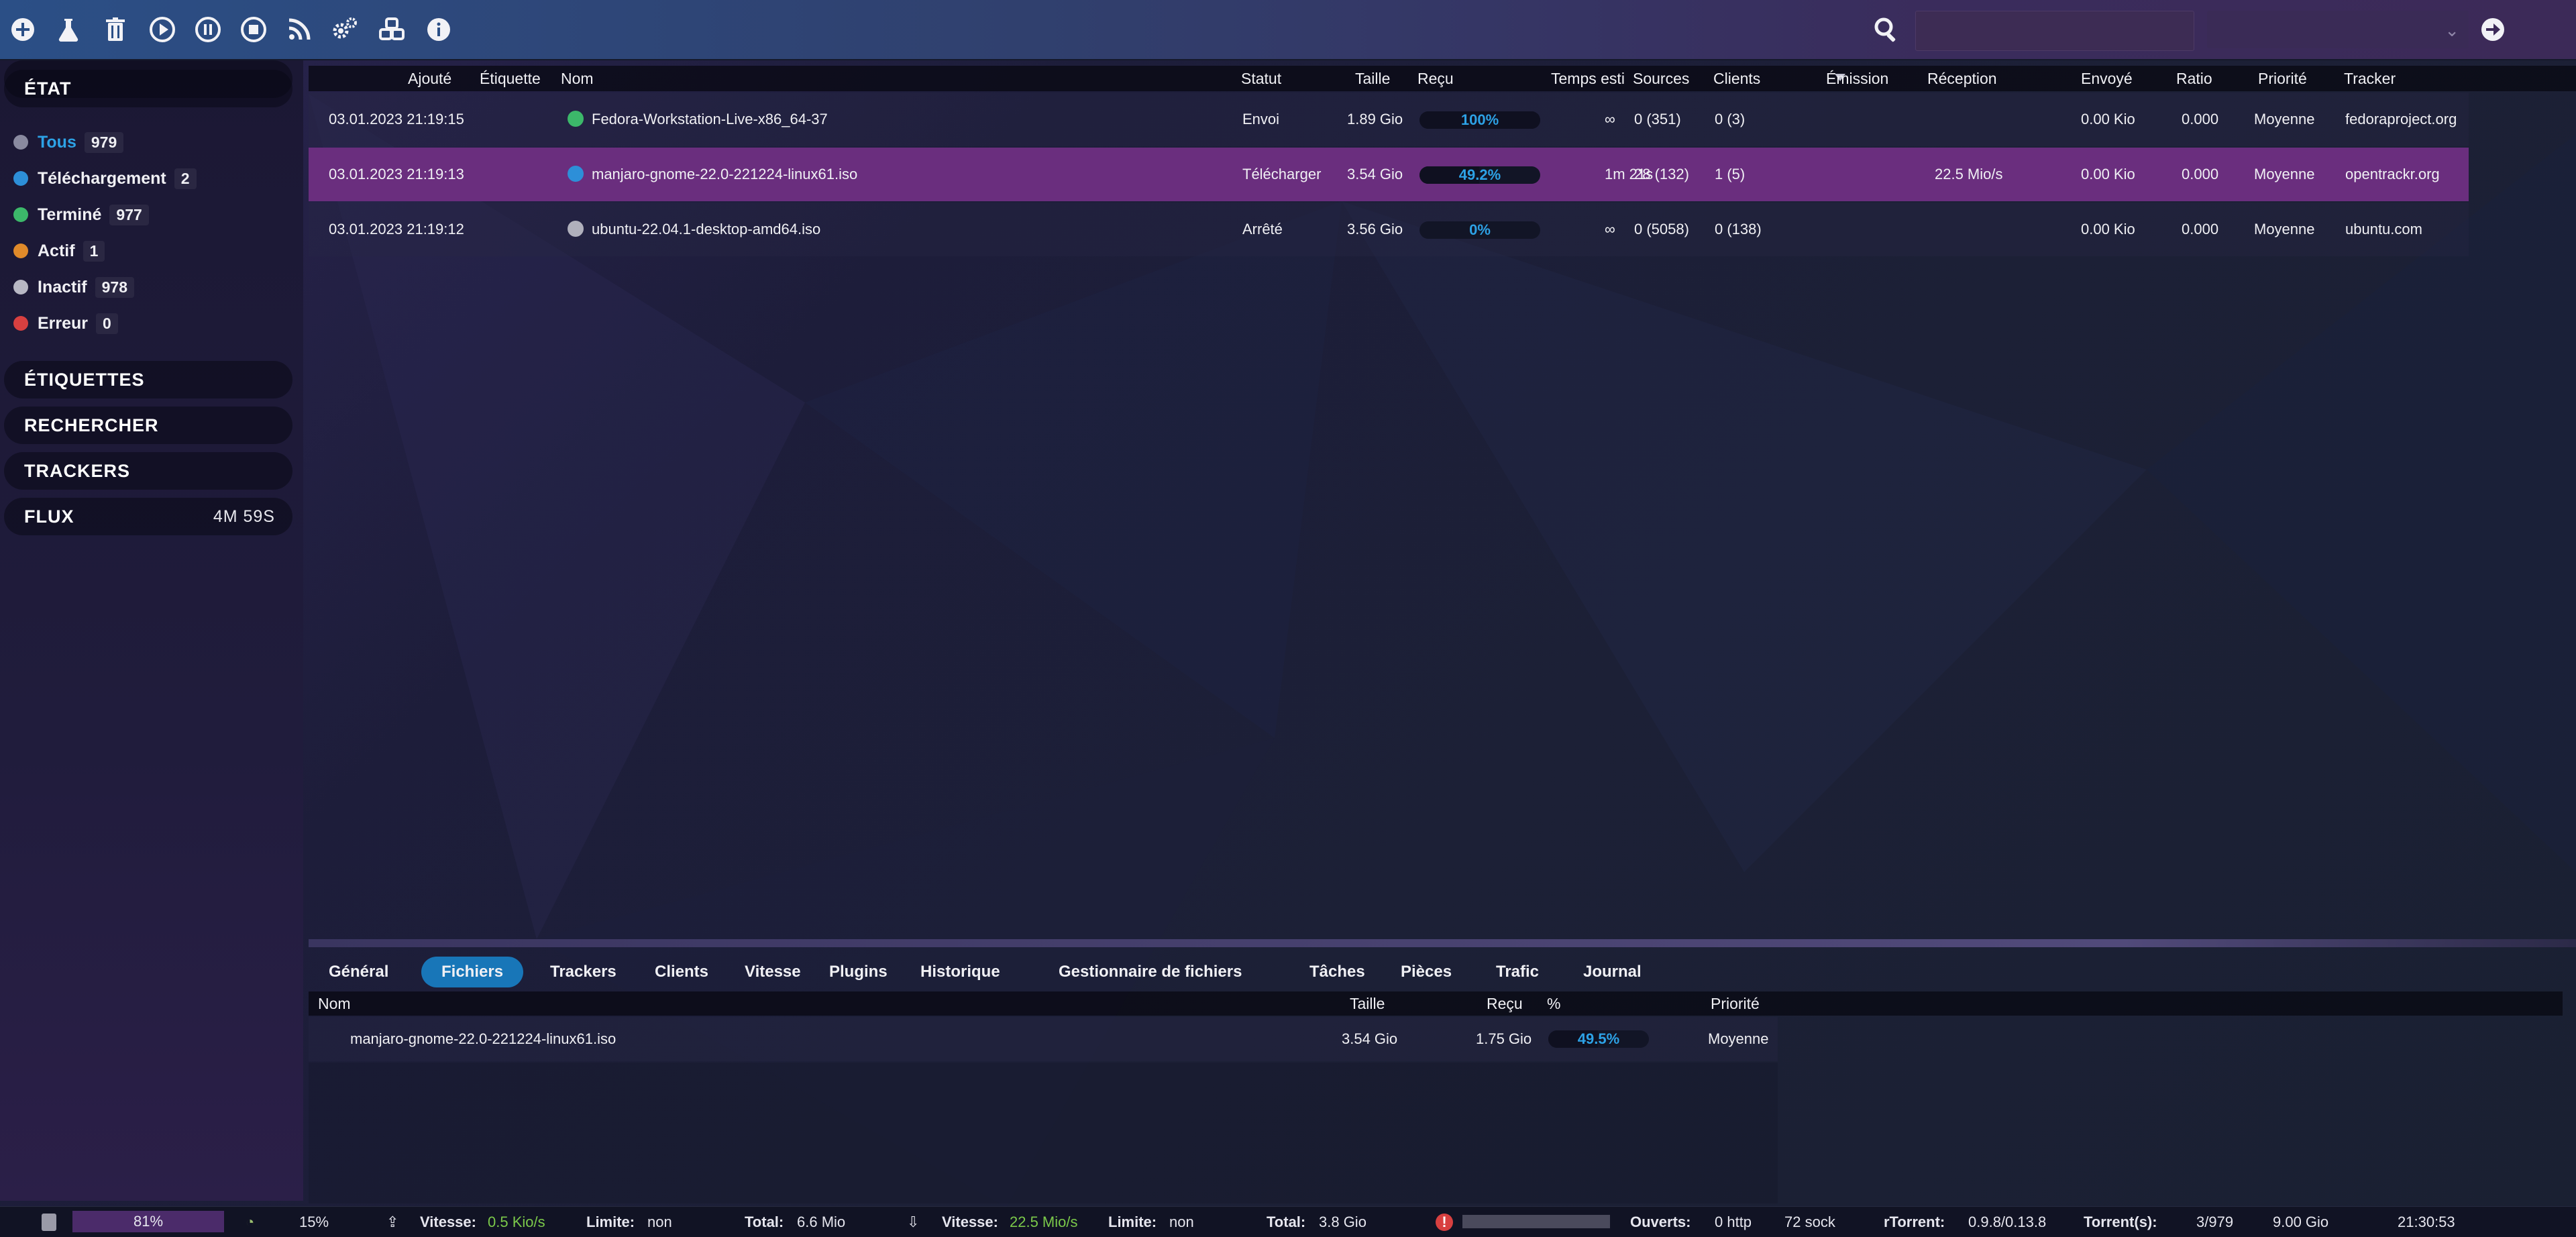  I want to click on upload-speed: 0.5 Kio/s, so click(516, 1222).